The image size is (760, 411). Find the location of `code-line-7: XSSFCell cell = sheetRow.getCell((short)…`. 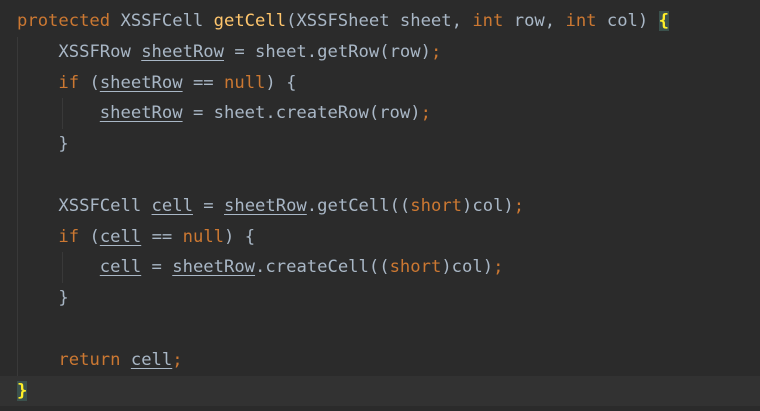

code-line-7: XSSFCell cell = sheetRow.getCell((short)… is located at coordinates (380, 206).